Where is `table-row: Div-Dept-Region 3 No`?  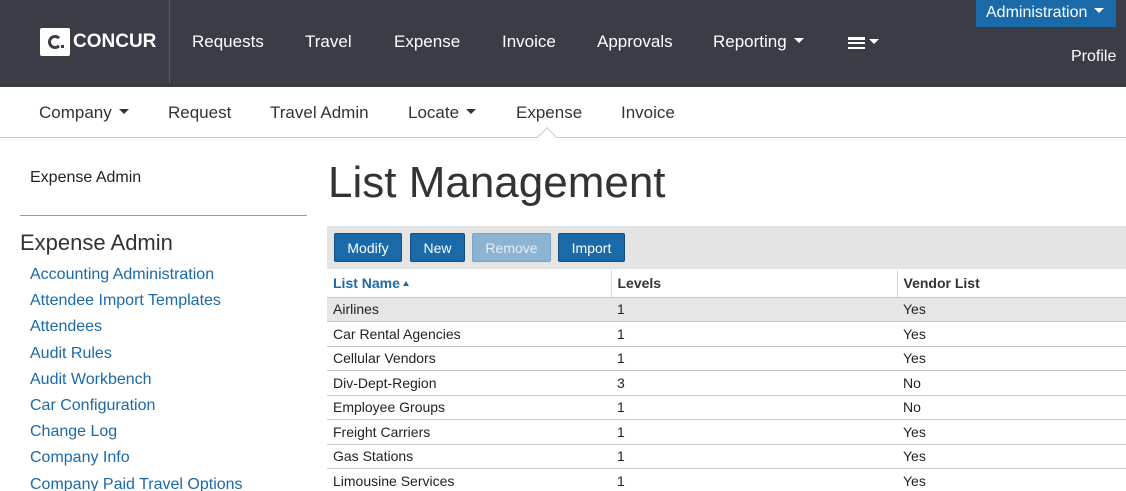 table-row: Div-Dept-Region 3 No is located at coordinates (726, 383).